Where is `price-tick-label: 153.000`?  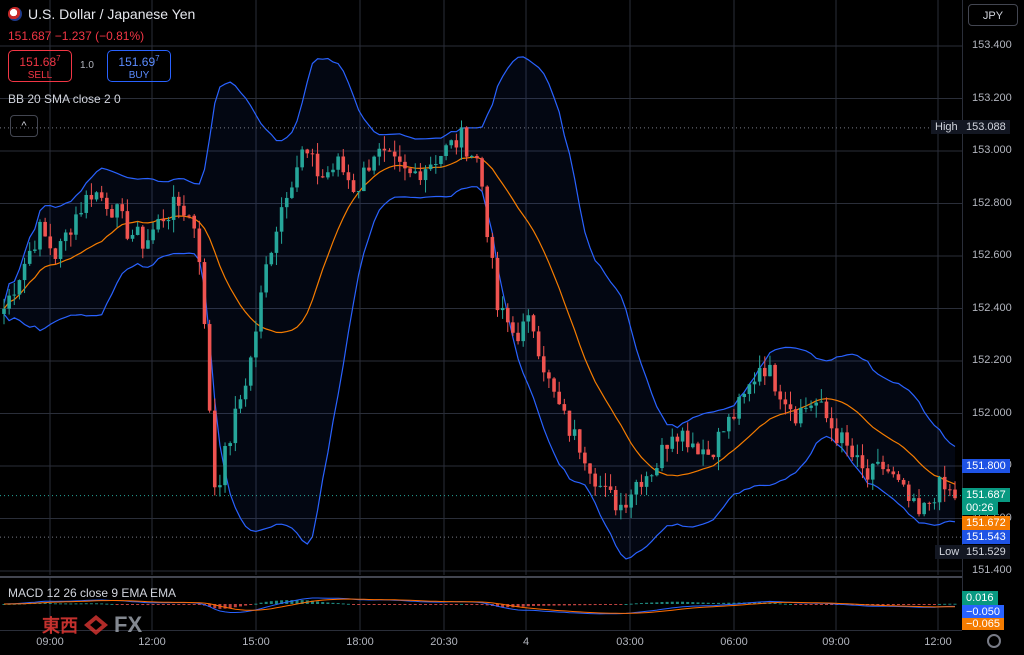 price-tick-label: 153.000 is located at coordinates (992, 150).